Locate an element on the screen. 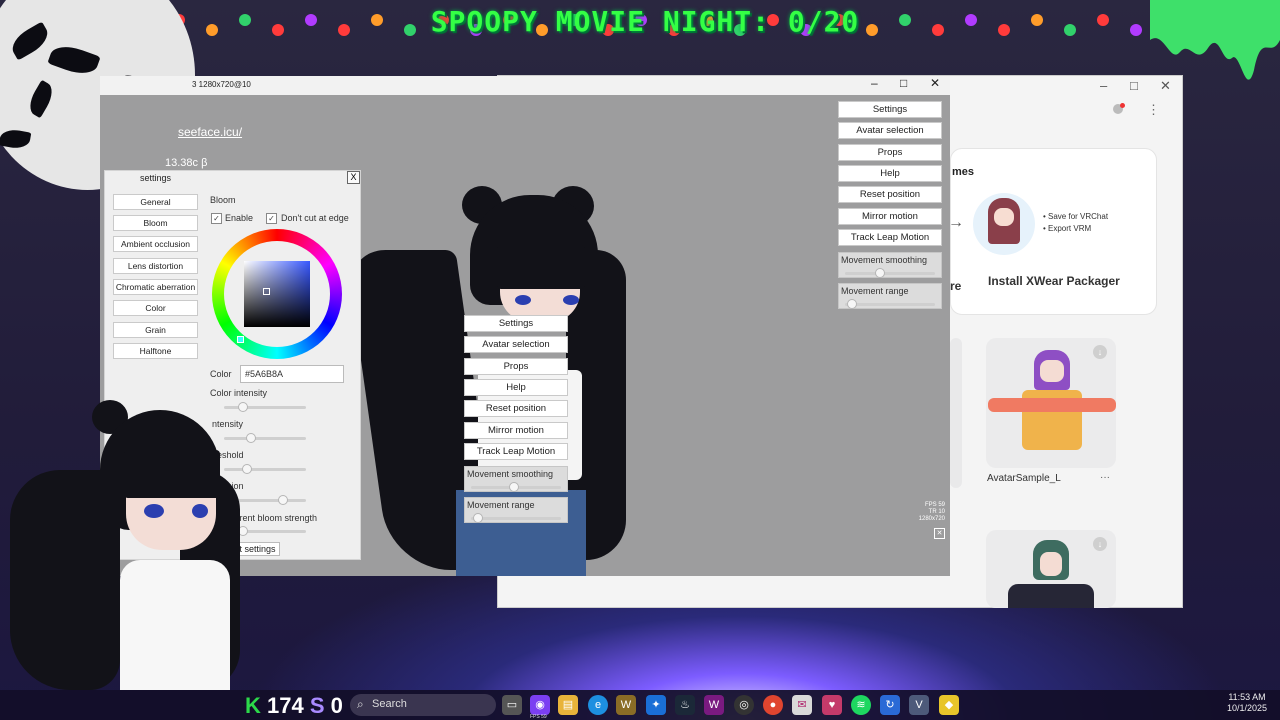 The image size is (1280, 720). hue-handle is located at coordinates (240, 339).